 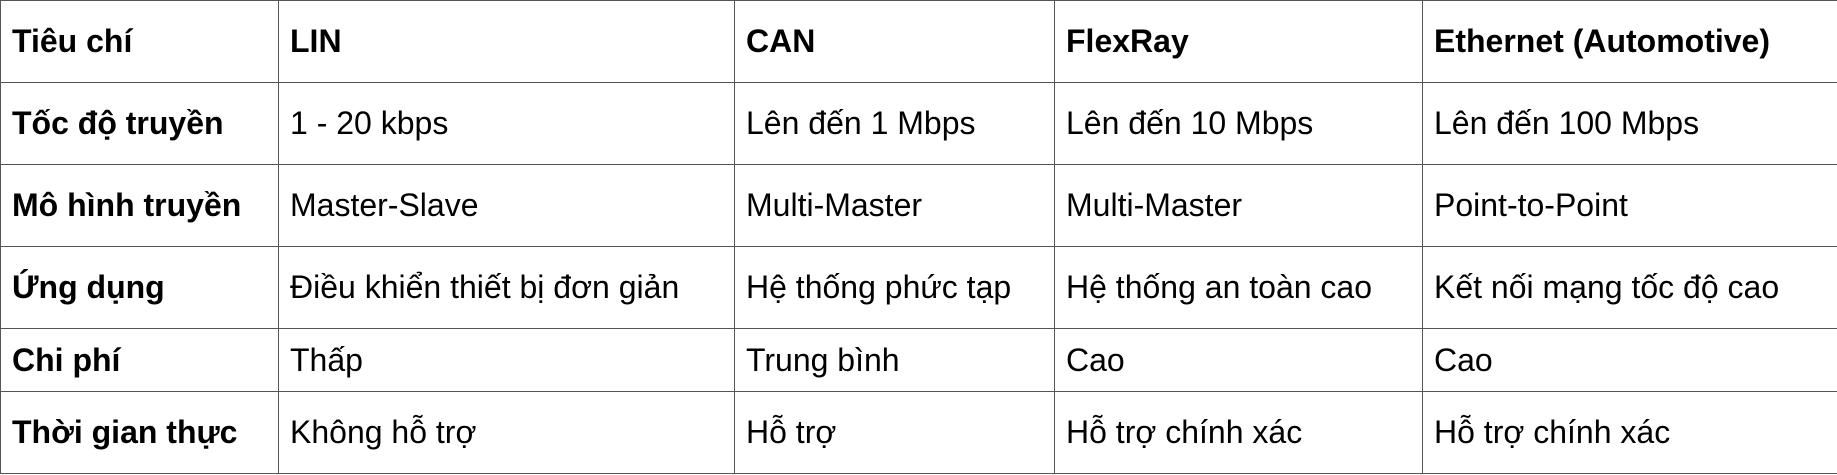 What do you see at coordinates (139, 123) in the screenshot?
I see `row-label: Tốc độ truyền` at bounding box center [139, 123].